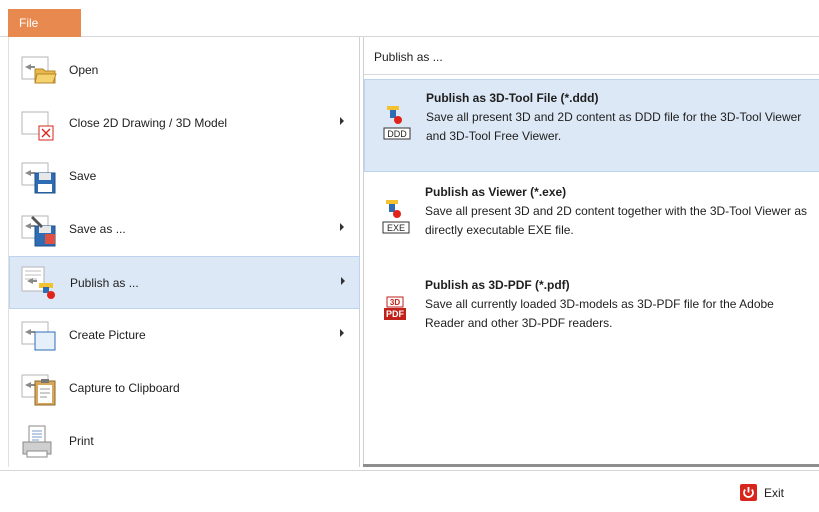  What do you see at coordinates (396, 228) in the screenshot?
I see `badge-text: EXE` at bounding box center [396, 228].